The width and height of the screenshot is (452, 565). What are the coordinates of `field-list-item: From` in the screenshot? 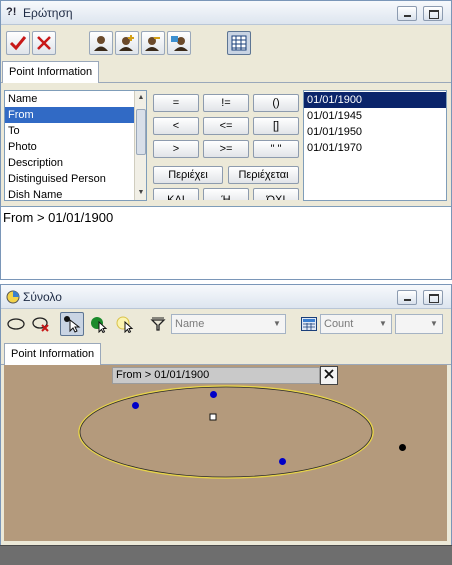 It's located at (75, 115).